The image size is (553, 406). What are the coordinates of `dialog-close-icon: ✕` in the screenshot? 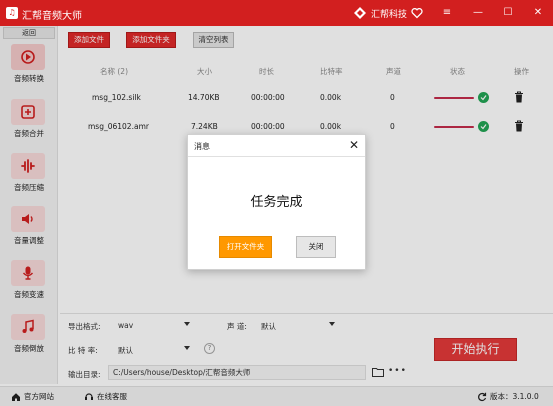 It's located at (354, 145).